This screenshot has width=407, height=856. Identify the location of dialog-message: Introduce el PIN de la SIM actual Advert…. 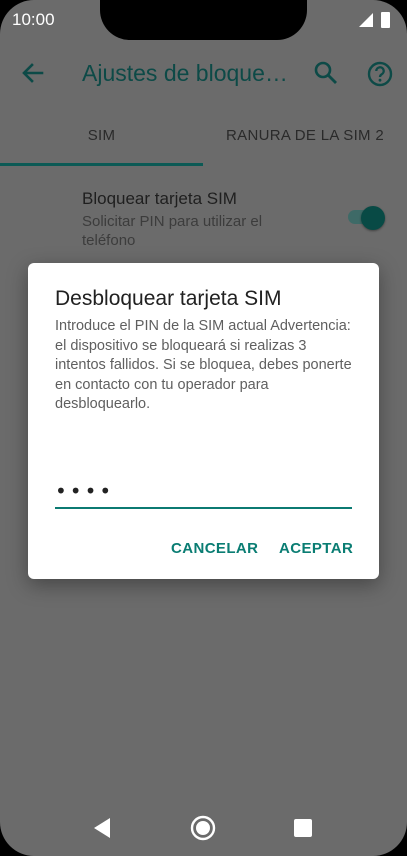
(203, 365).